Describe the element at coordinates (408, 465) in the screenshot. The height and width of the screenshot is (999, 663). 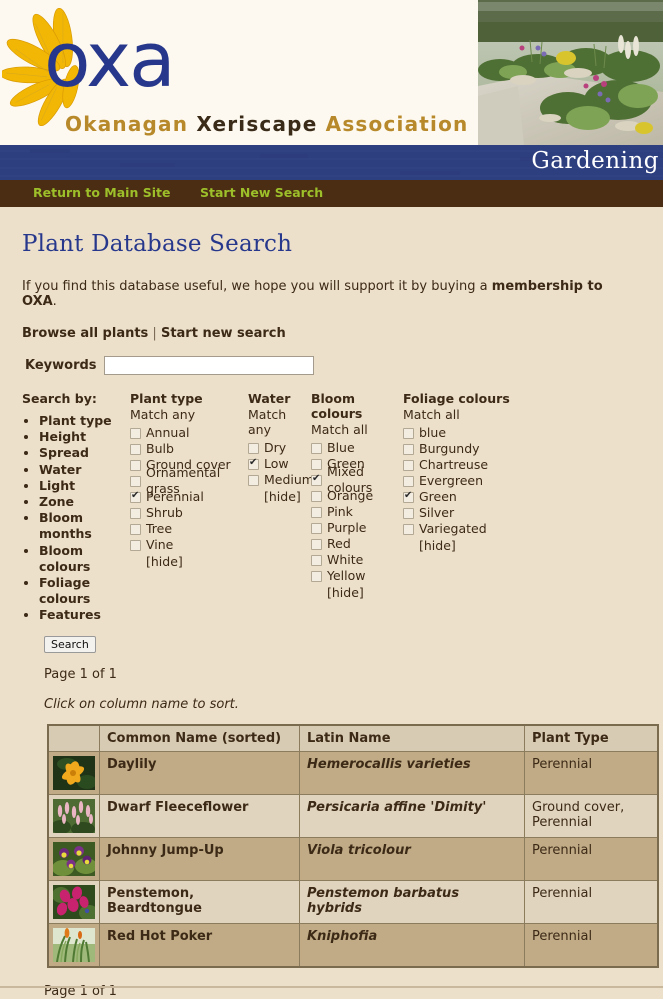
I see `checkbox-foliage-chartreuse` at that location.